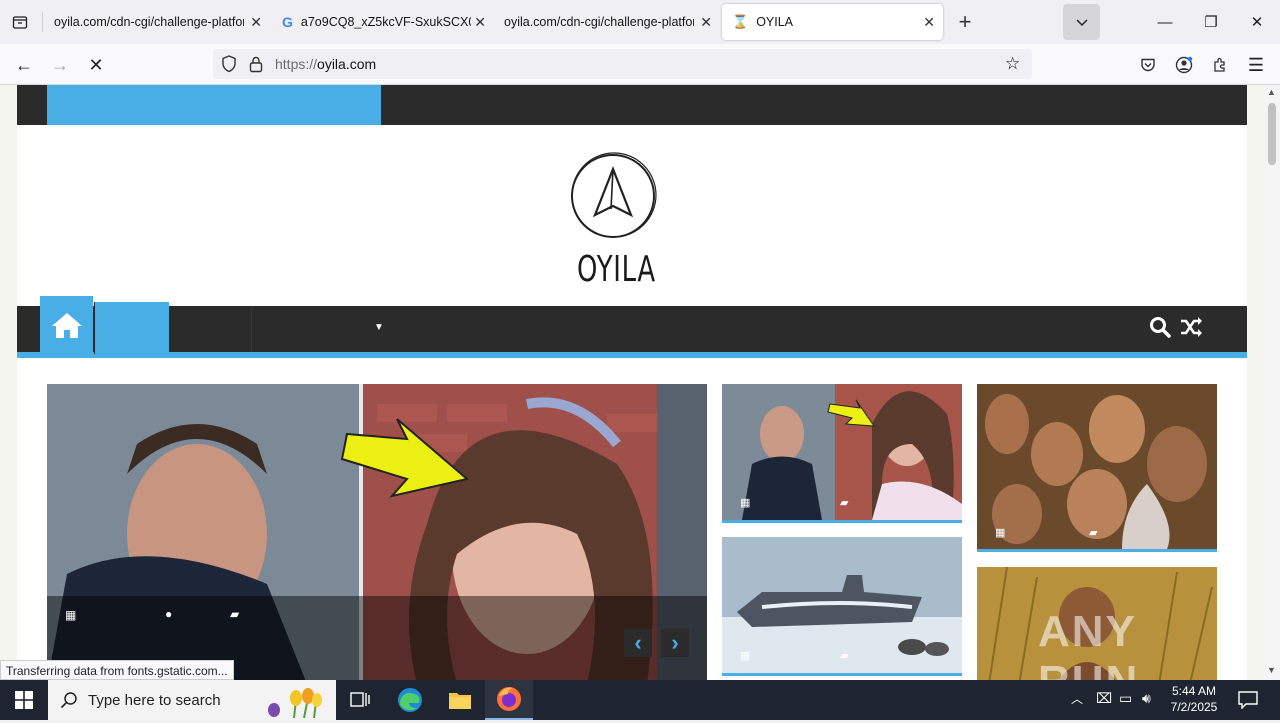 Image resolution: width=1280 pixels, height=723 pixels. What do you see at coordinates (622, 64) in the screenshot?
I see `url-bar: https://oyila.com ☆` at bounding box center [622, 64].